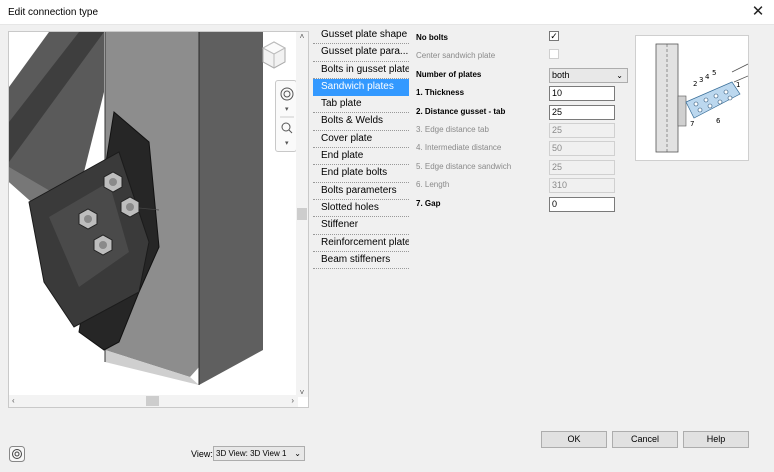  I want to click on thickness-label: 1. Thickness, so click(440, 93).